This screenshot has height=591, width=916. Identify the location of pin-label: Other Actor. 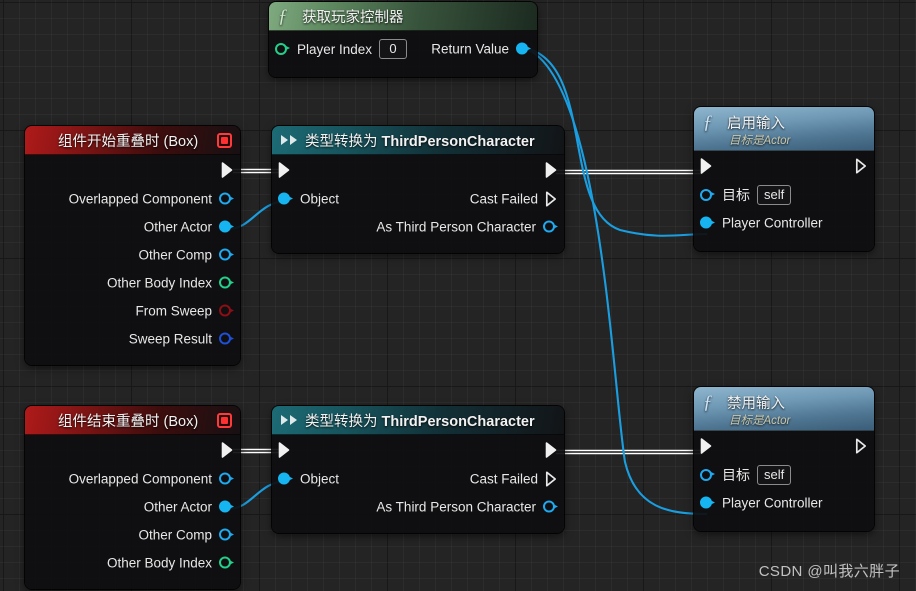
(177, 227).